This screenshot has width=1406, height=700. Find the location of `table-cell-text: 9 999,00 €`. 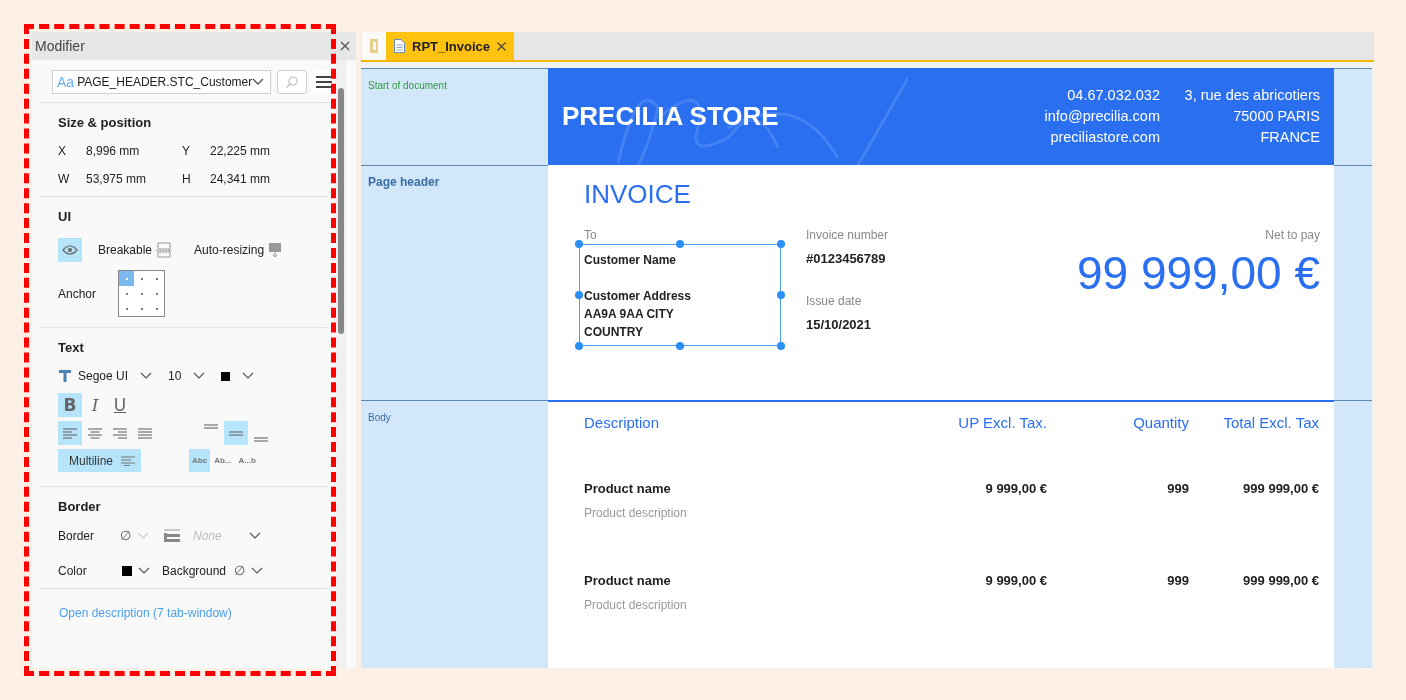

table-cell-text: 9 999,00 € is located at coordinates (1015, 488).